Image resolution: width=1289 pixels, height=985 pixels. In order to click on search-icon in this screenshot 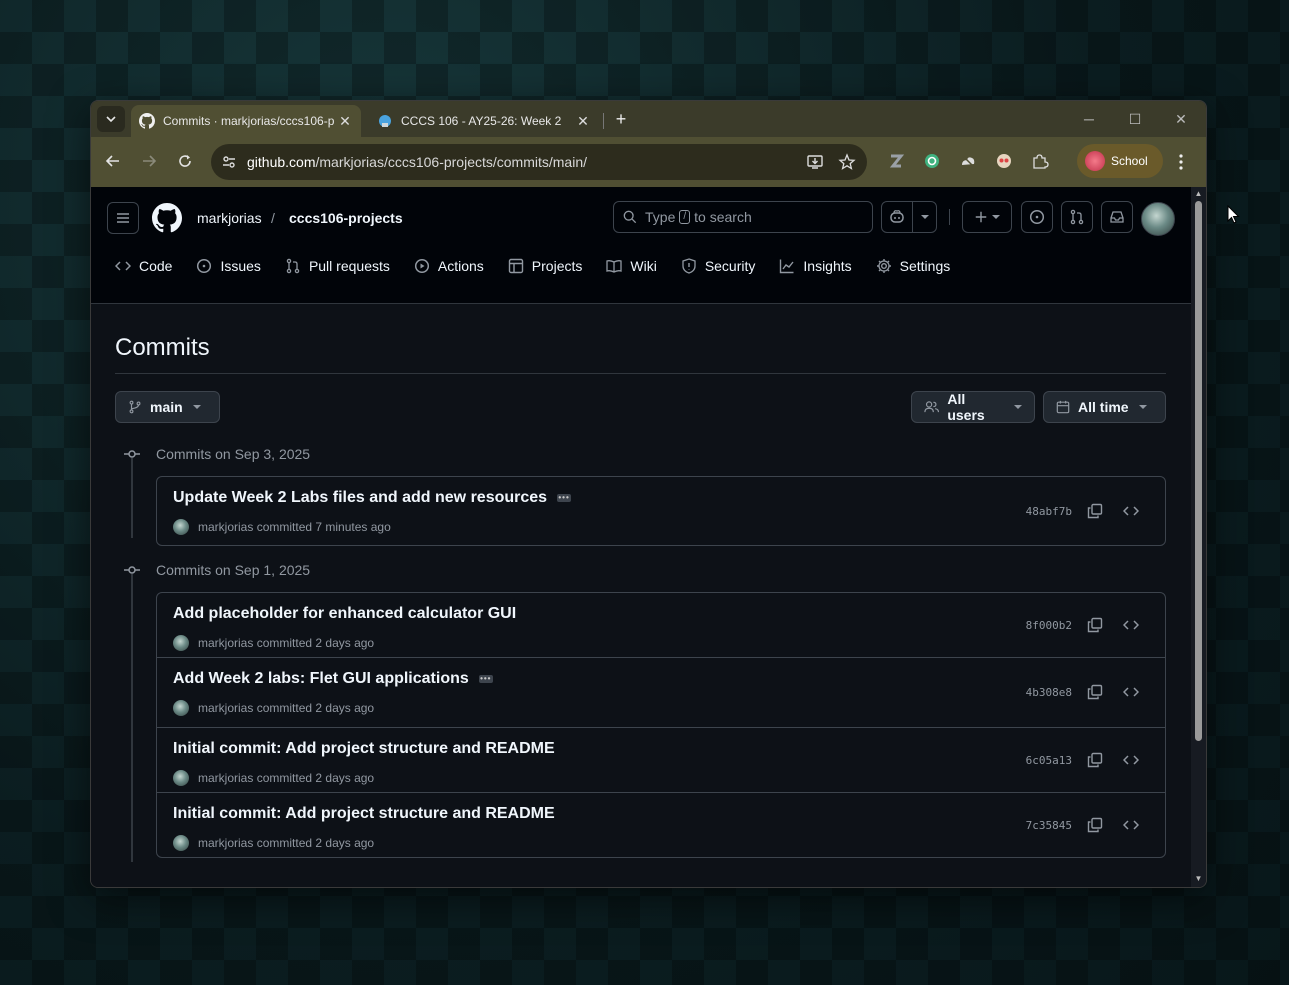, I will do `click(630, 217)`.